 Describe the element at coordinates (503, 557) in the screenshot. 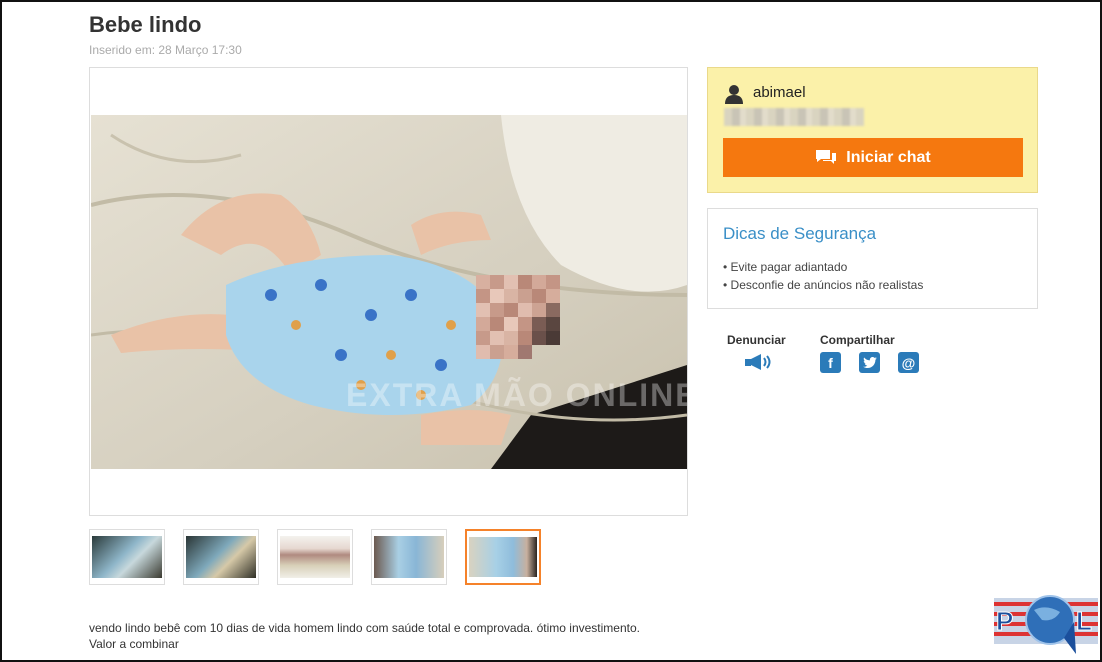

I see `thumbnail-5-active` at that location.